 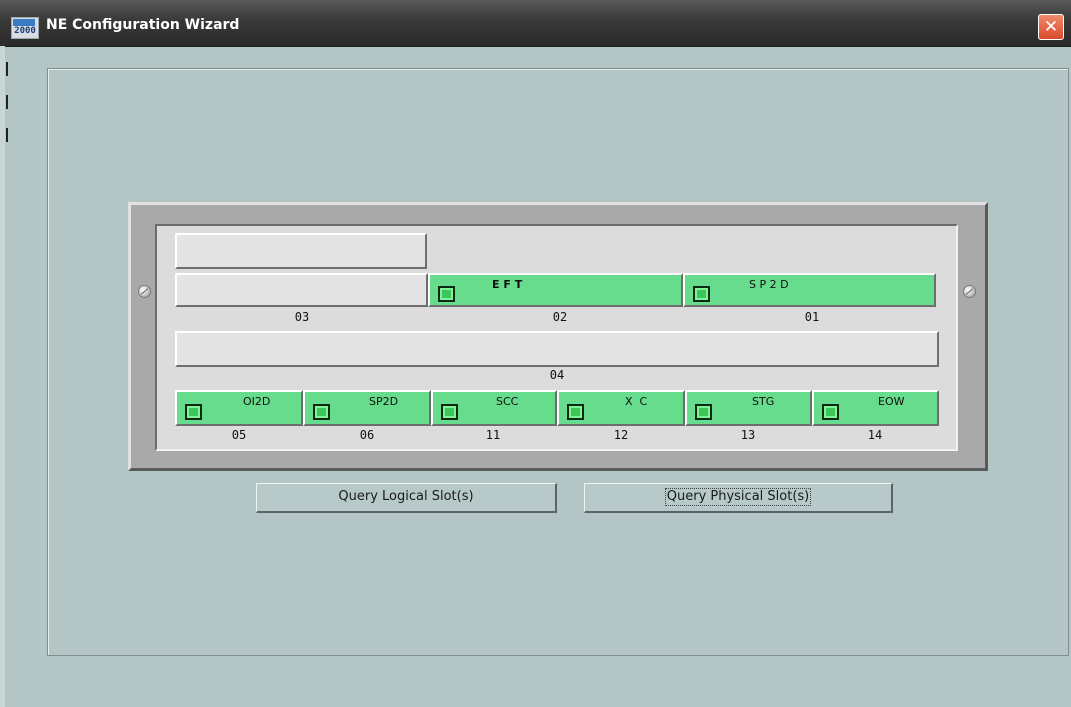 I want to click on app-icon: 2000, so click(x=25, y=28).